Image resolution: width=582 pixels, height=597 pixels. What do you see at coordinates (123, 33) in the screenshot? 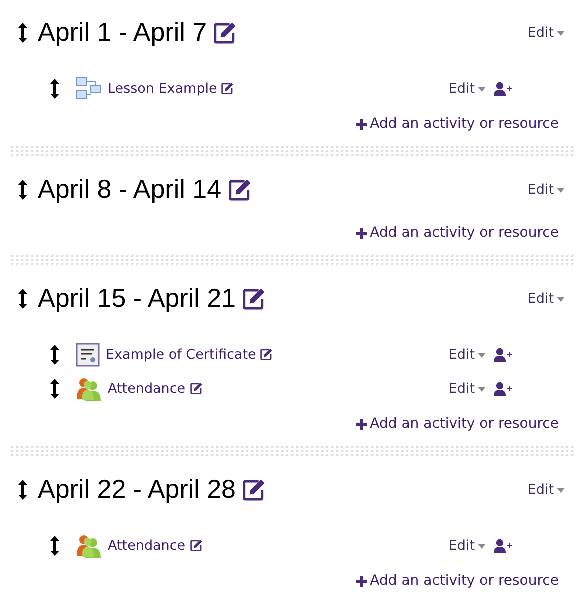
I see `section-title: April 1 - April 7` at bounding box center [123, 33].